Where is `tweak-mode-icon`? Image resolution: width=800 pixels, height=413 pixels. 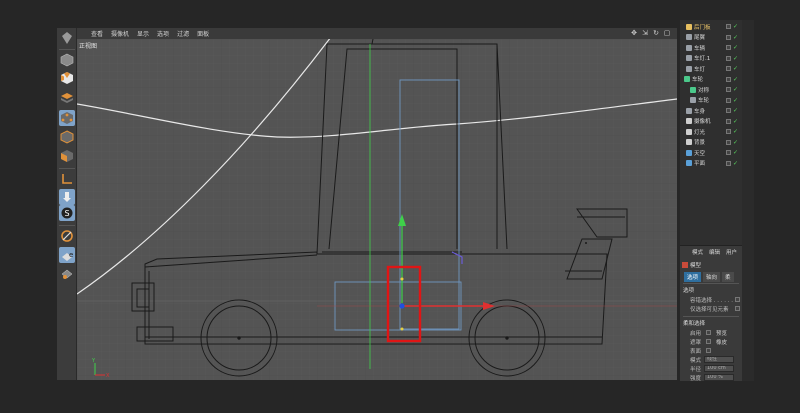 tweak-mode-icon is located at coordinates (67, 197).